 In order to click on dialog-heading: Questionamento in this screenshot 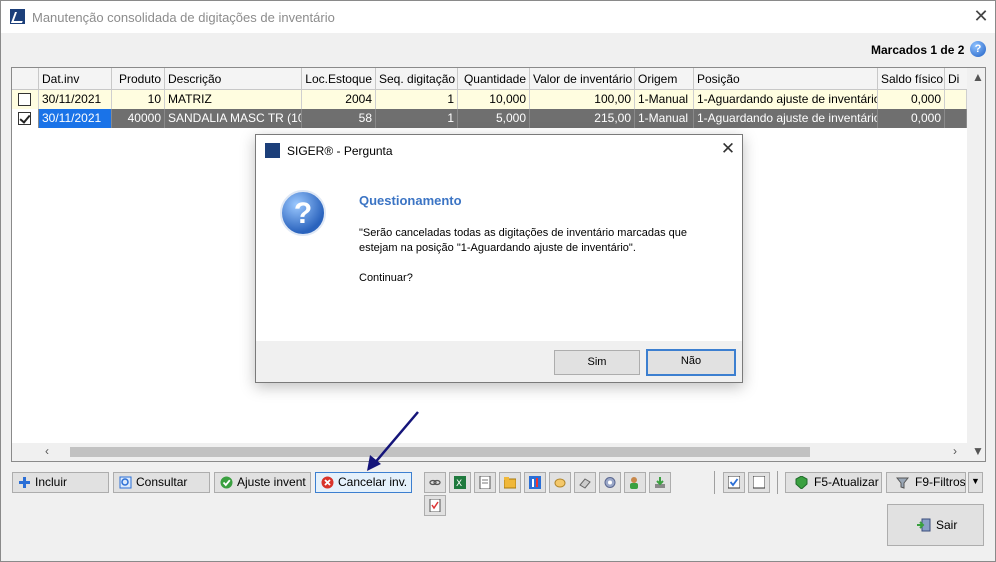, I will do `click(410, 200)`.